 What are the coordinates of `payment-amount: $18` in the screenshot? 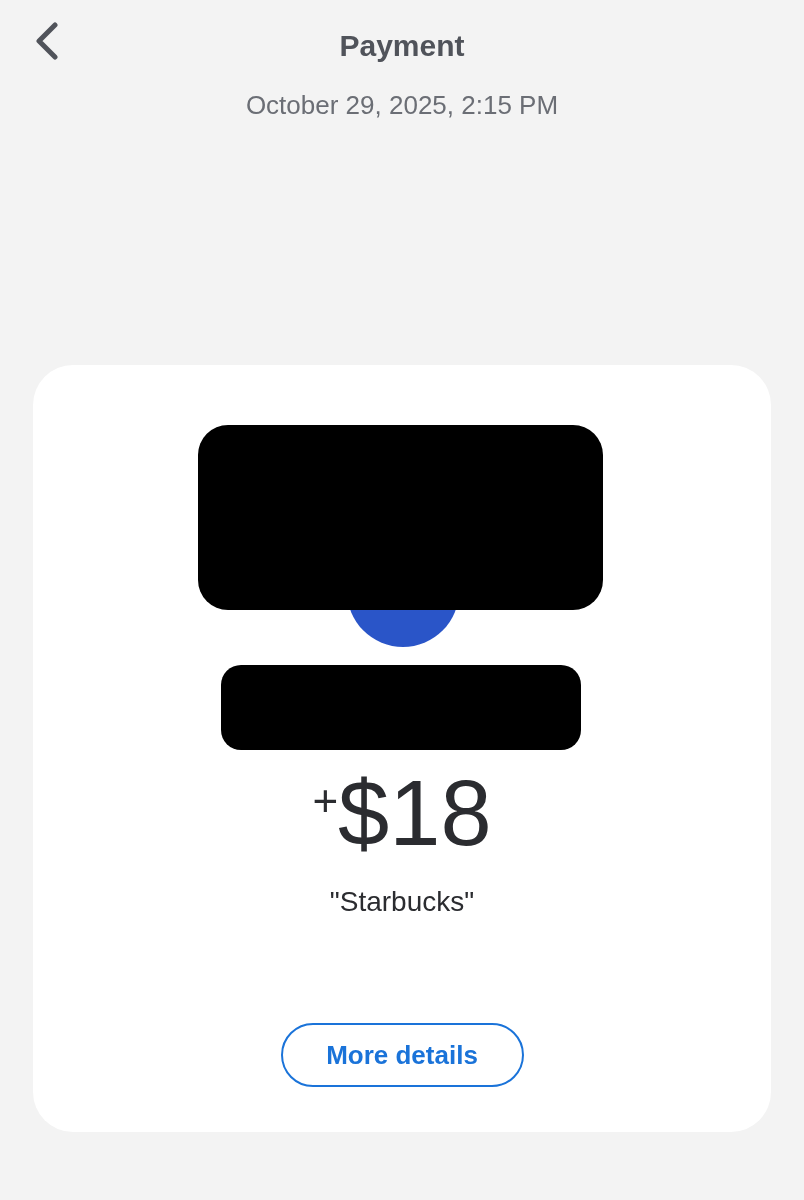 It's located at (415, 813).